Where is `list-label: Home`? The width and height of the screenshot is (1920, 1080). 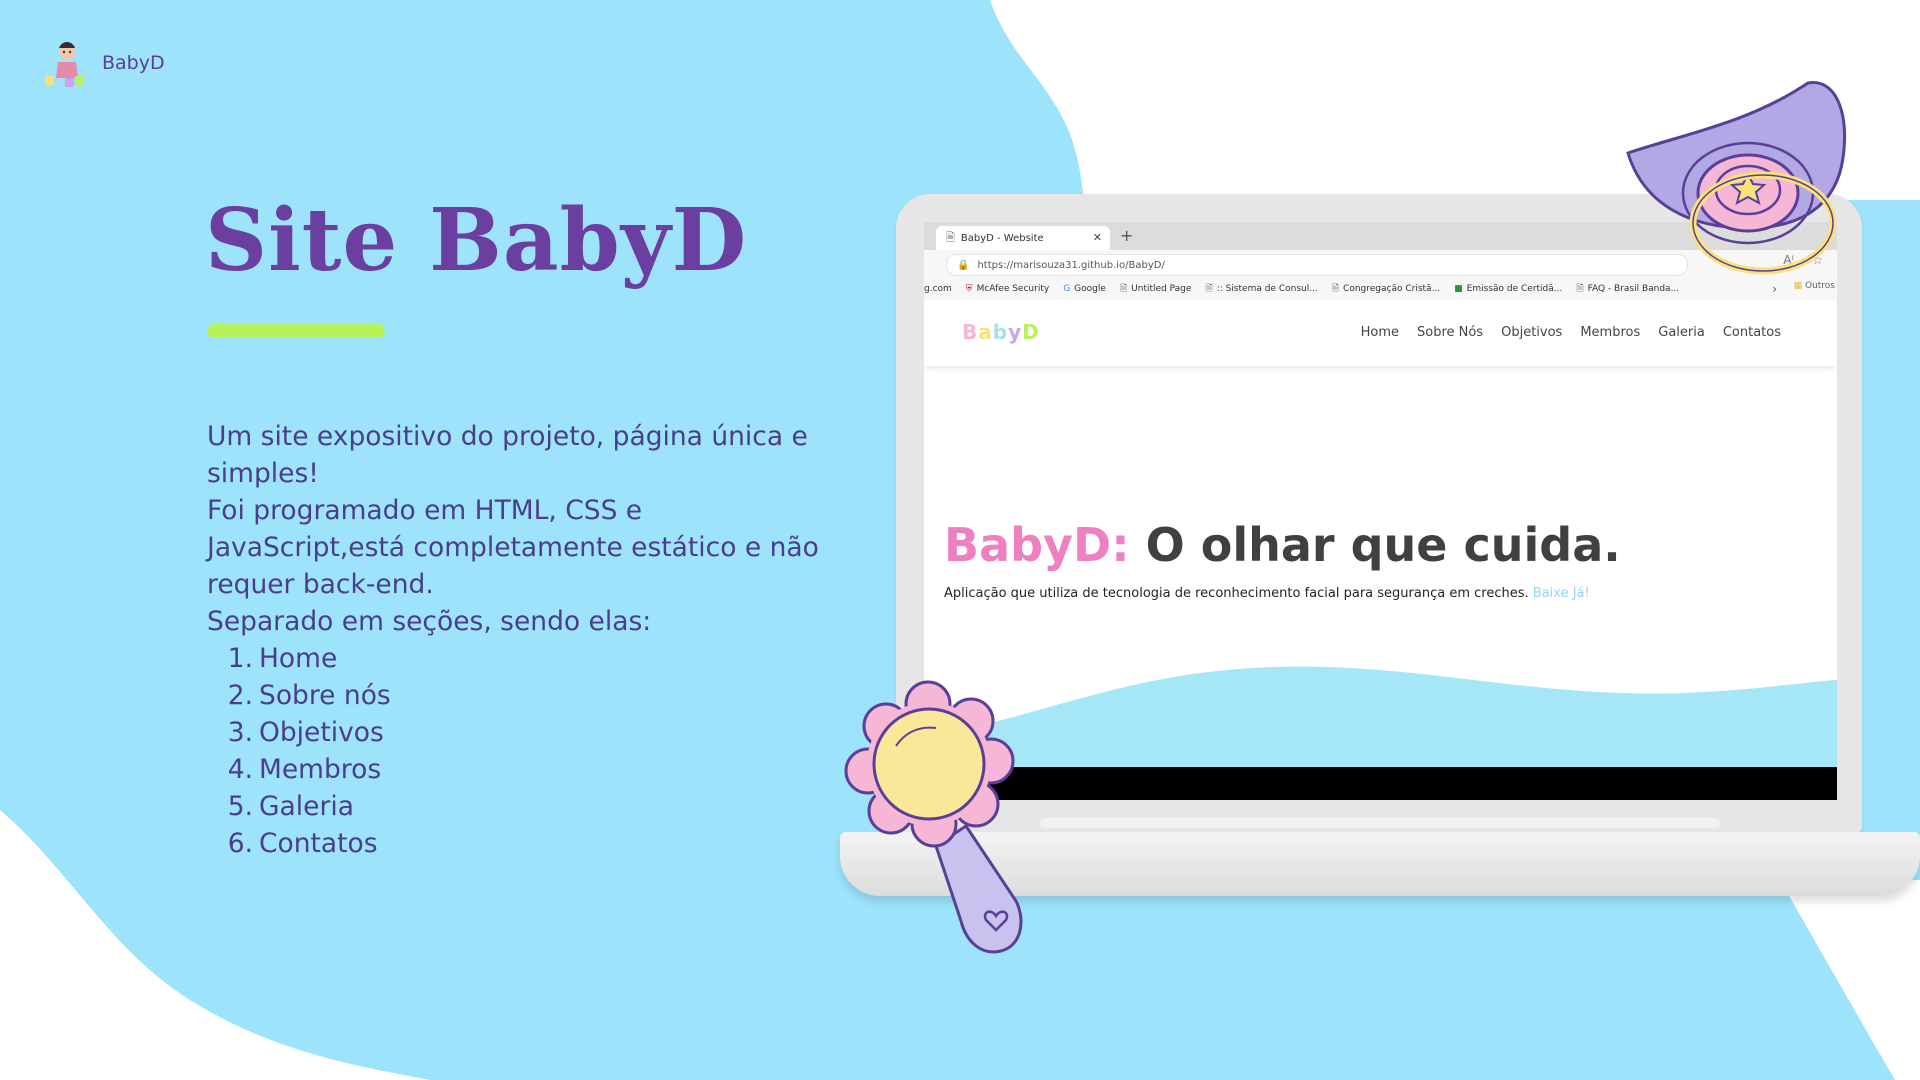
list-label: Home is located at coordinates (298, 658).